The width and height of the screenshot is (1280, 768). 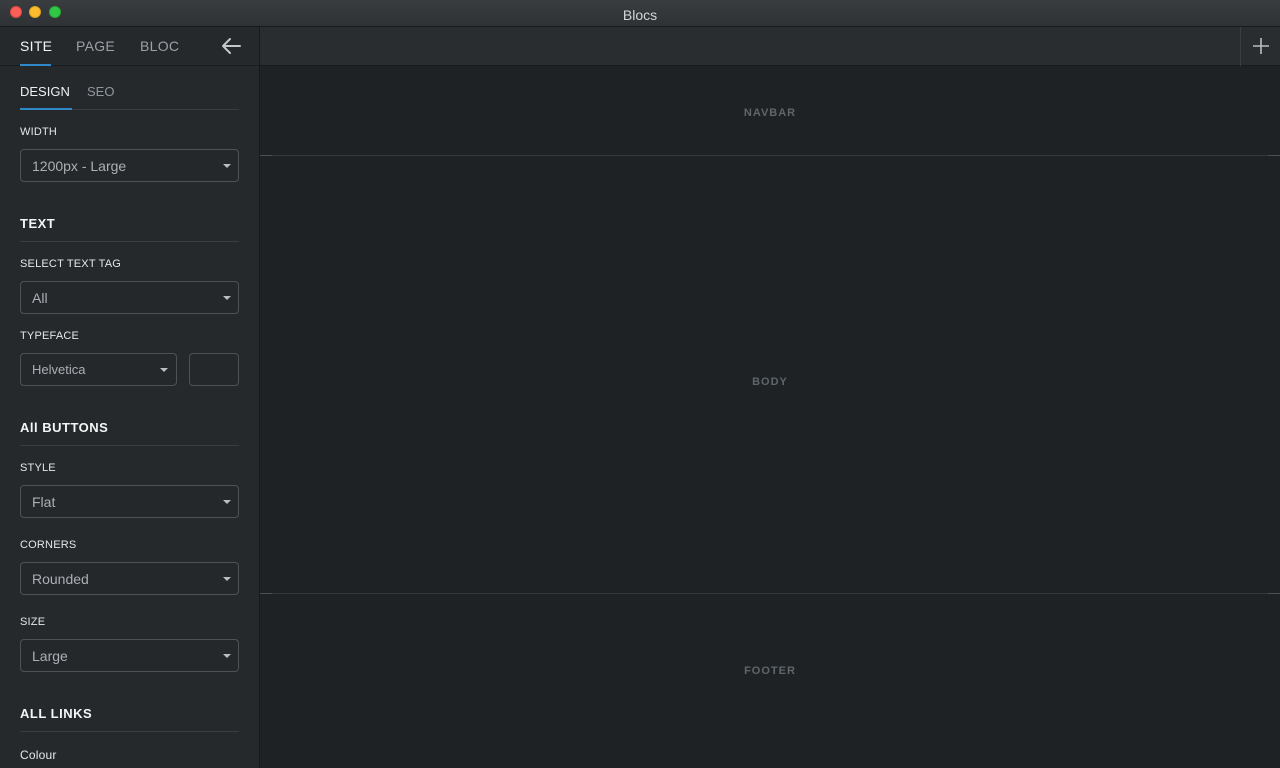 I want to click on colour-label: Colour, so click(x=38, y=755).